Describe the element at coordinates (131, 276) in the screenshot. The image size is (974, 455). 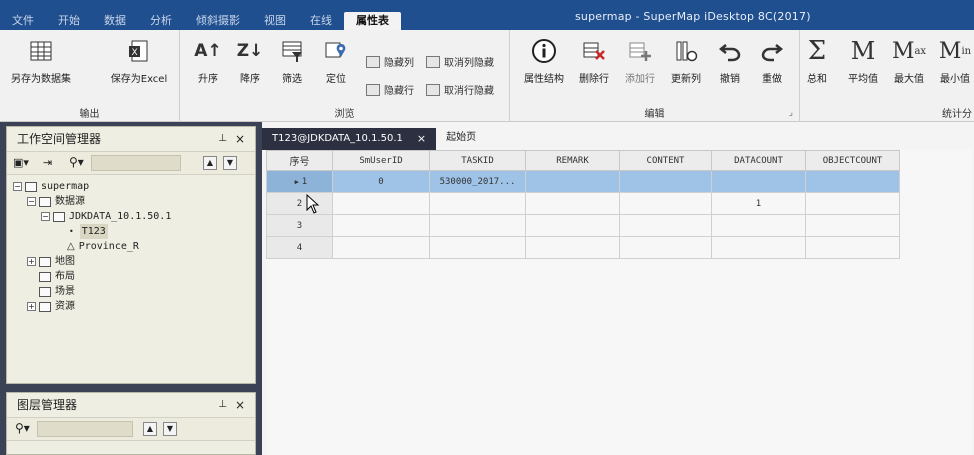
I see `tree-item-layouts: 布局` at that location.